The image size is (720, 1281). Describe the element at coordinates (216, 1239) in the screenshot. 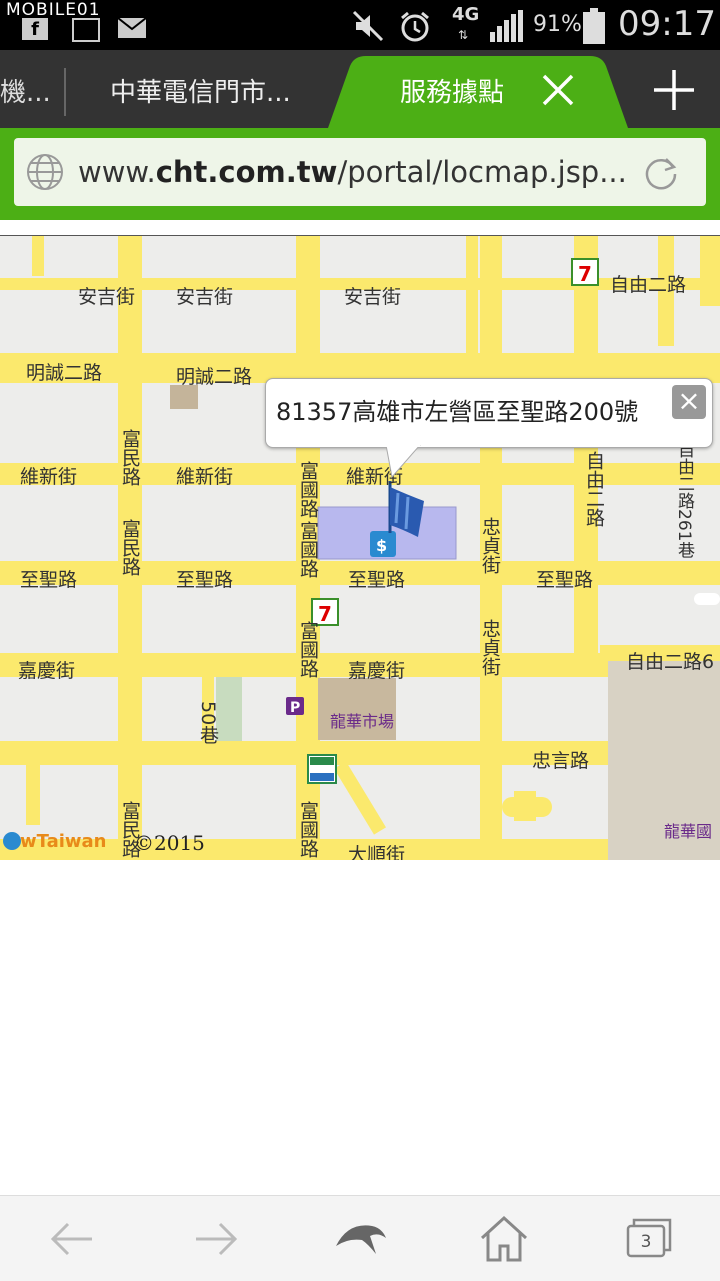

I see `forward-button` at that location.